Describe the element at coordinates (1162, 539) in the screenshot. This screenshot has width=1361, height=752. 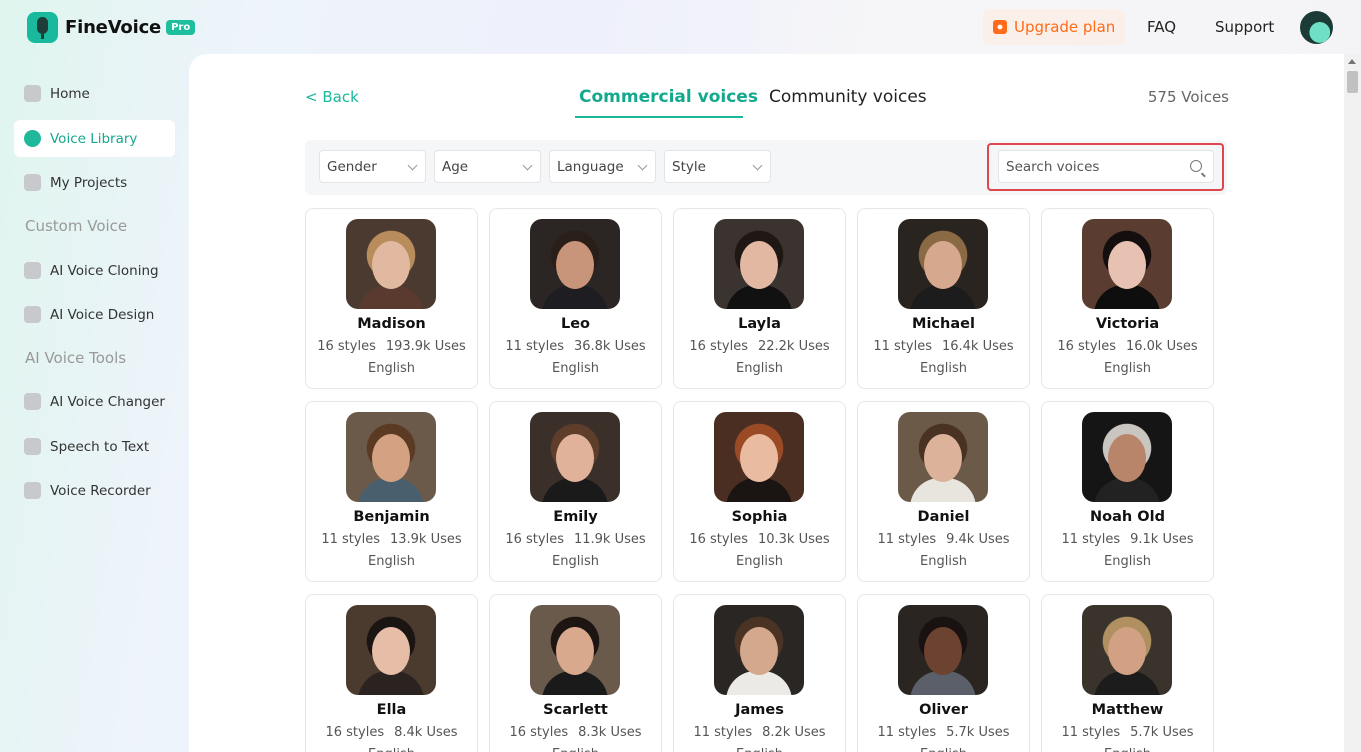
I see `voice-uses: 9.1k Uses` at that location.